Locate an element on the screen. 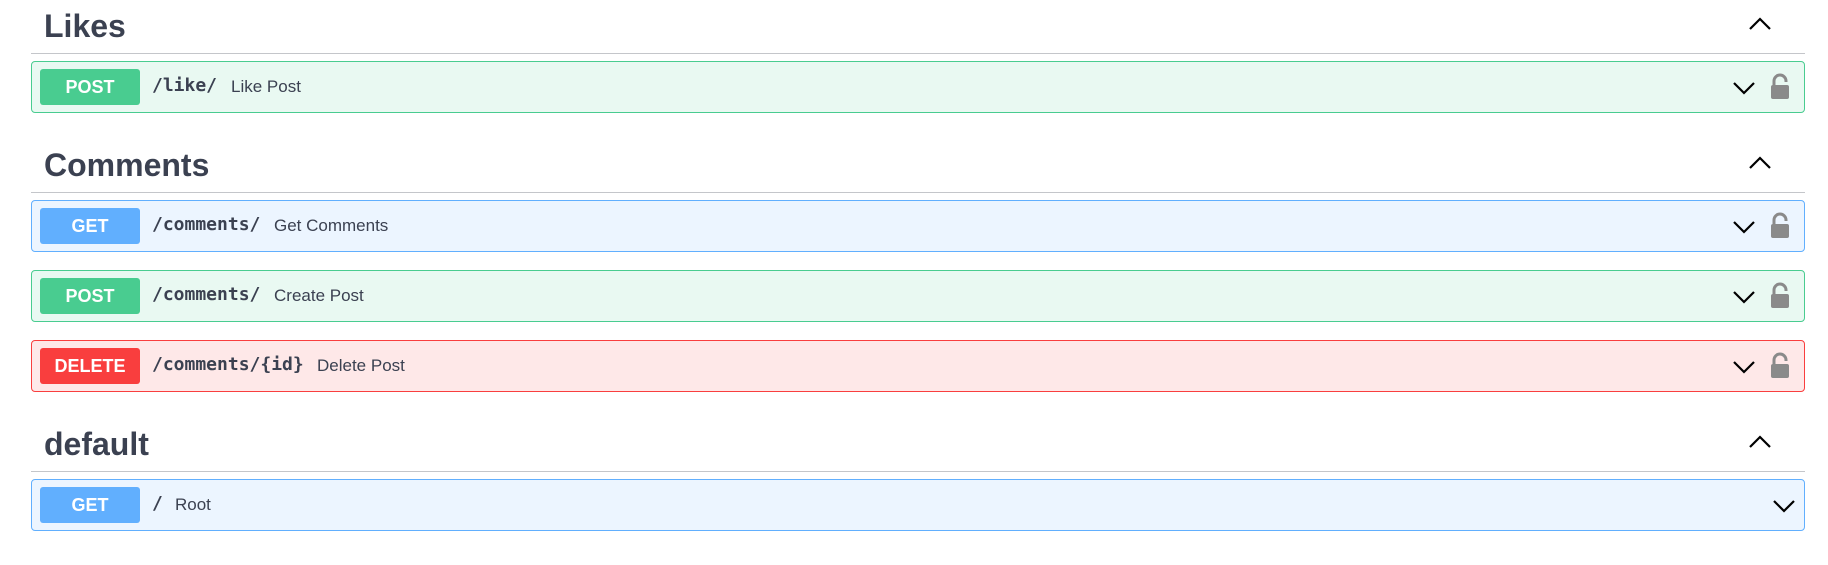 This screenshot has height=565, width=1828. opblock-delete-comments: DELETE /comments/{id} Delete Post is located at coordinates (918, 366).